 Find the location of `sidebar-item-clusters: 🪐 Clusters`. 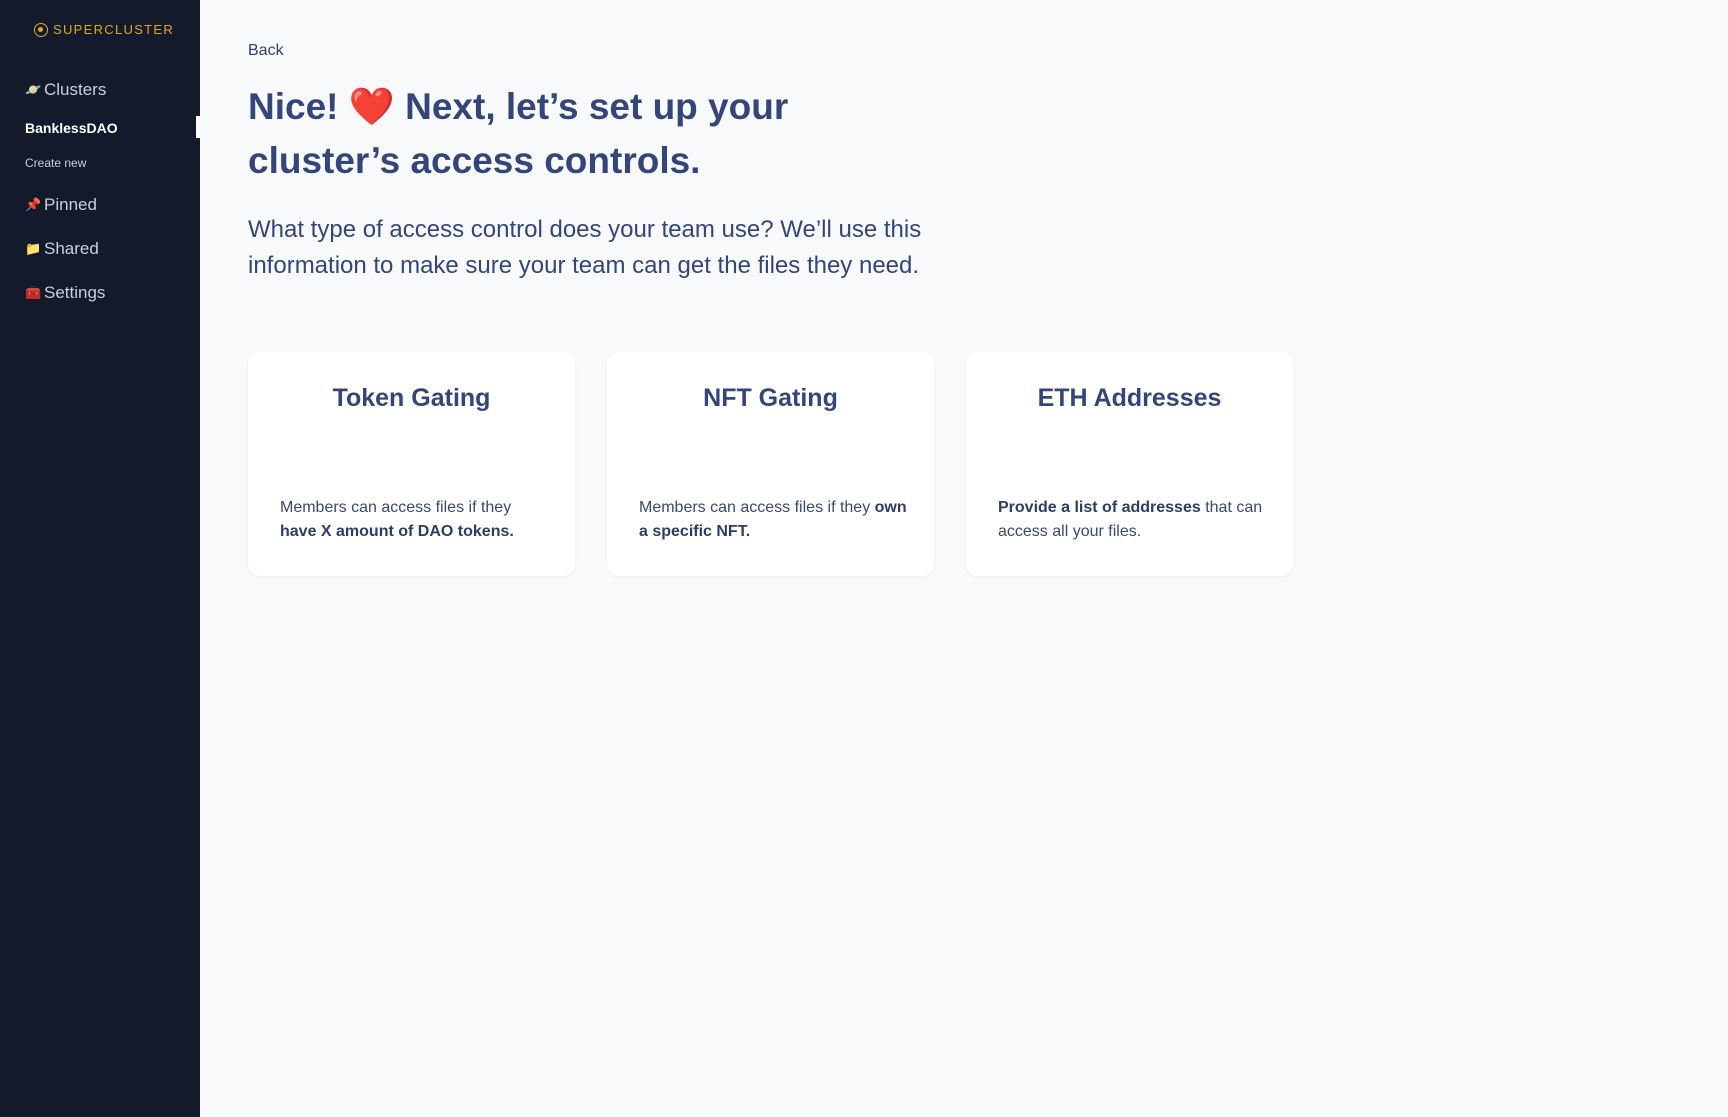

sidebar-item-clusters: 🪐 Clusters is located at coordinates (65, 90).